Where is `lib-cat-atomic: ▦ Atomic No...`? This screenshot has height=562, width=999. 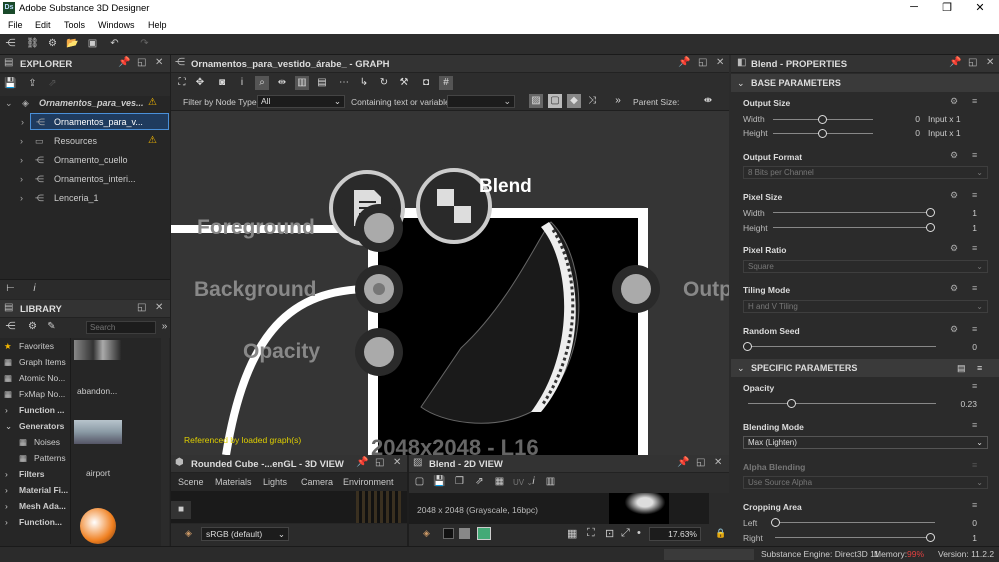 lib-cat-atomic: ▦ Atomic No... is located at coordinates (35, 379).